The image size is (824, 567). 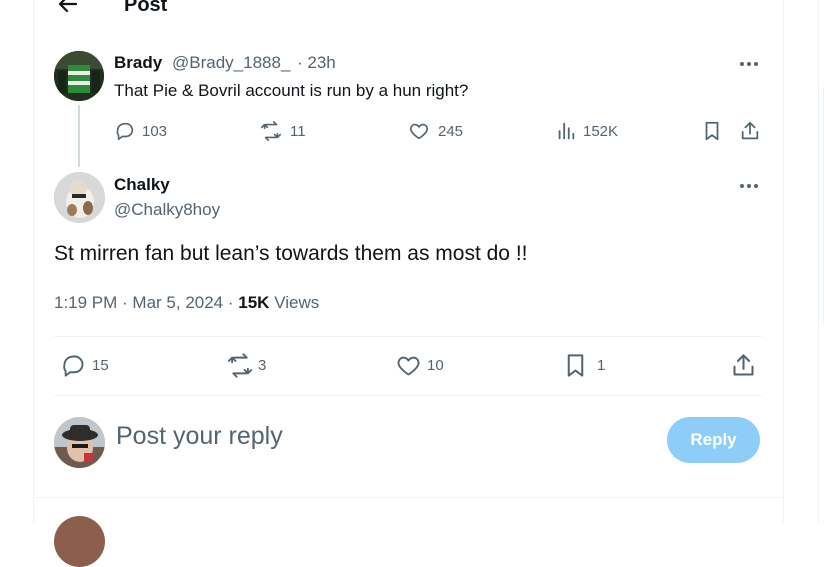 I want to click on author-handle: @Chalky8hoy, so click(x=167, y=210).